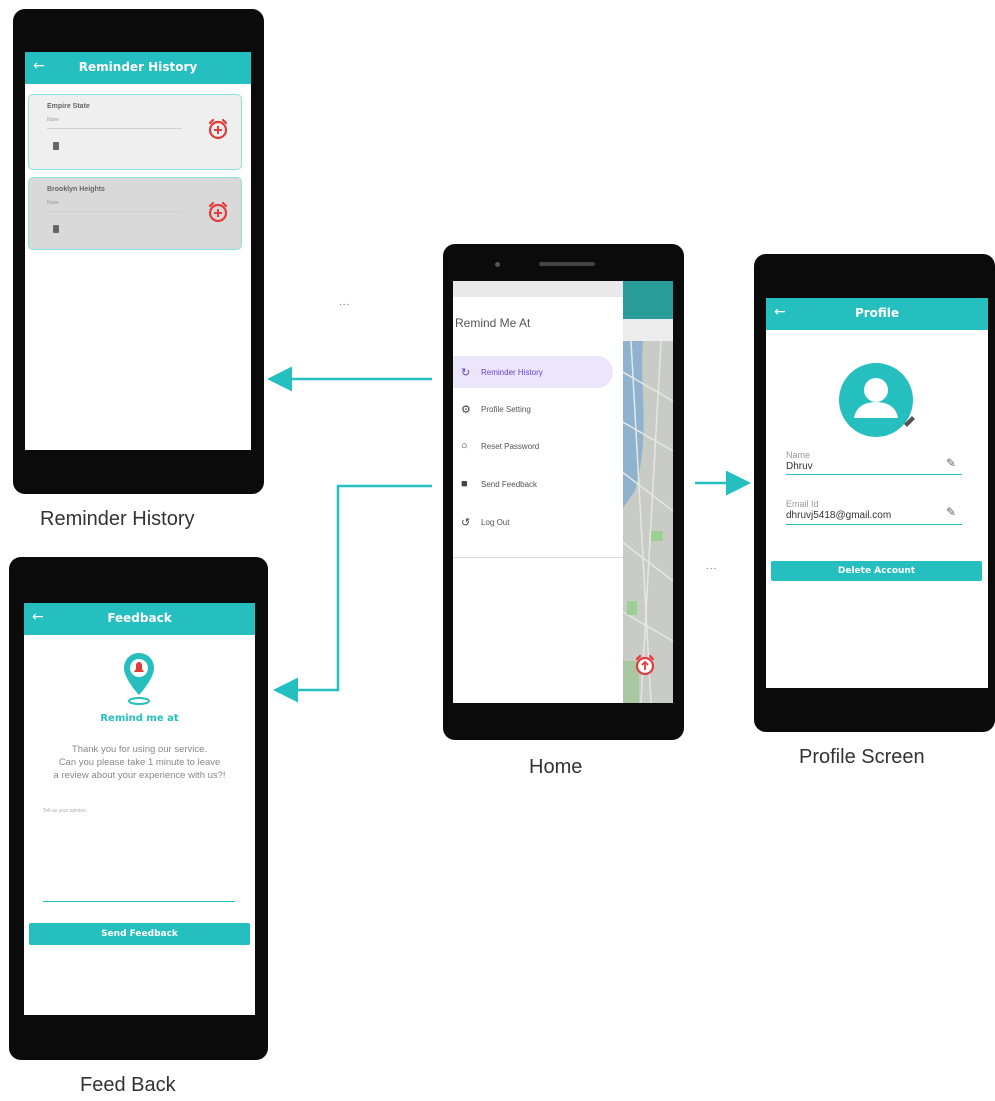  I want to click on name-label: Name, so click(798, 455).